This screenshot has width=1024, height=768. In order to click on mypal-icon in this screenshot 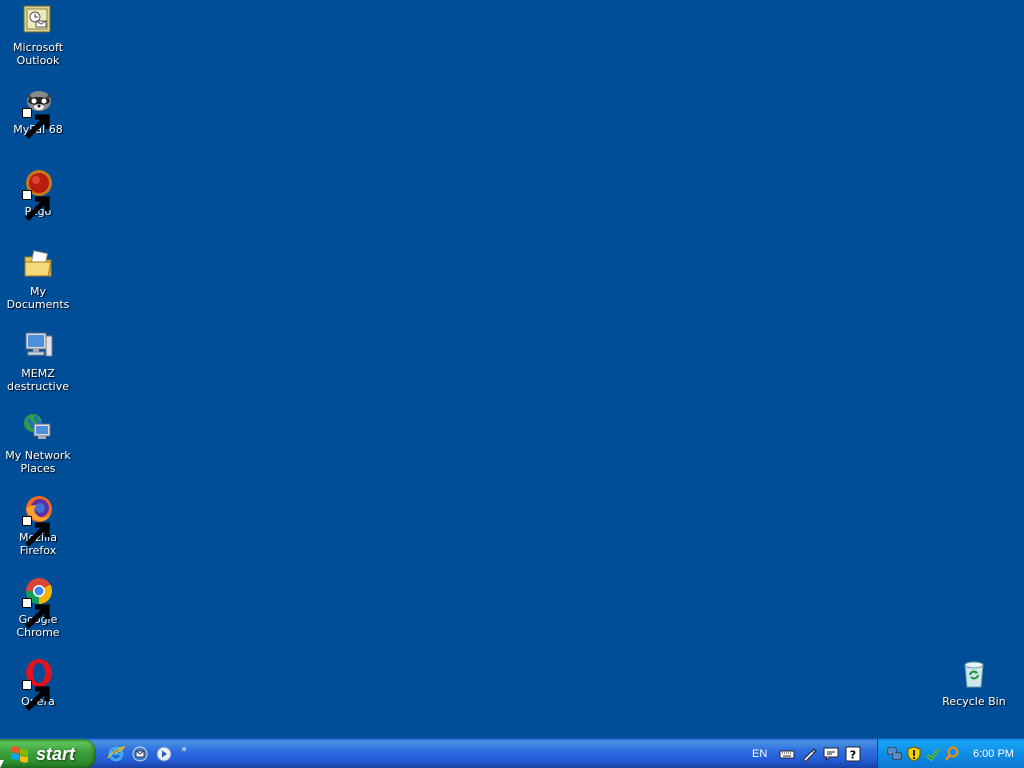, I will do `click(38, 112)`.